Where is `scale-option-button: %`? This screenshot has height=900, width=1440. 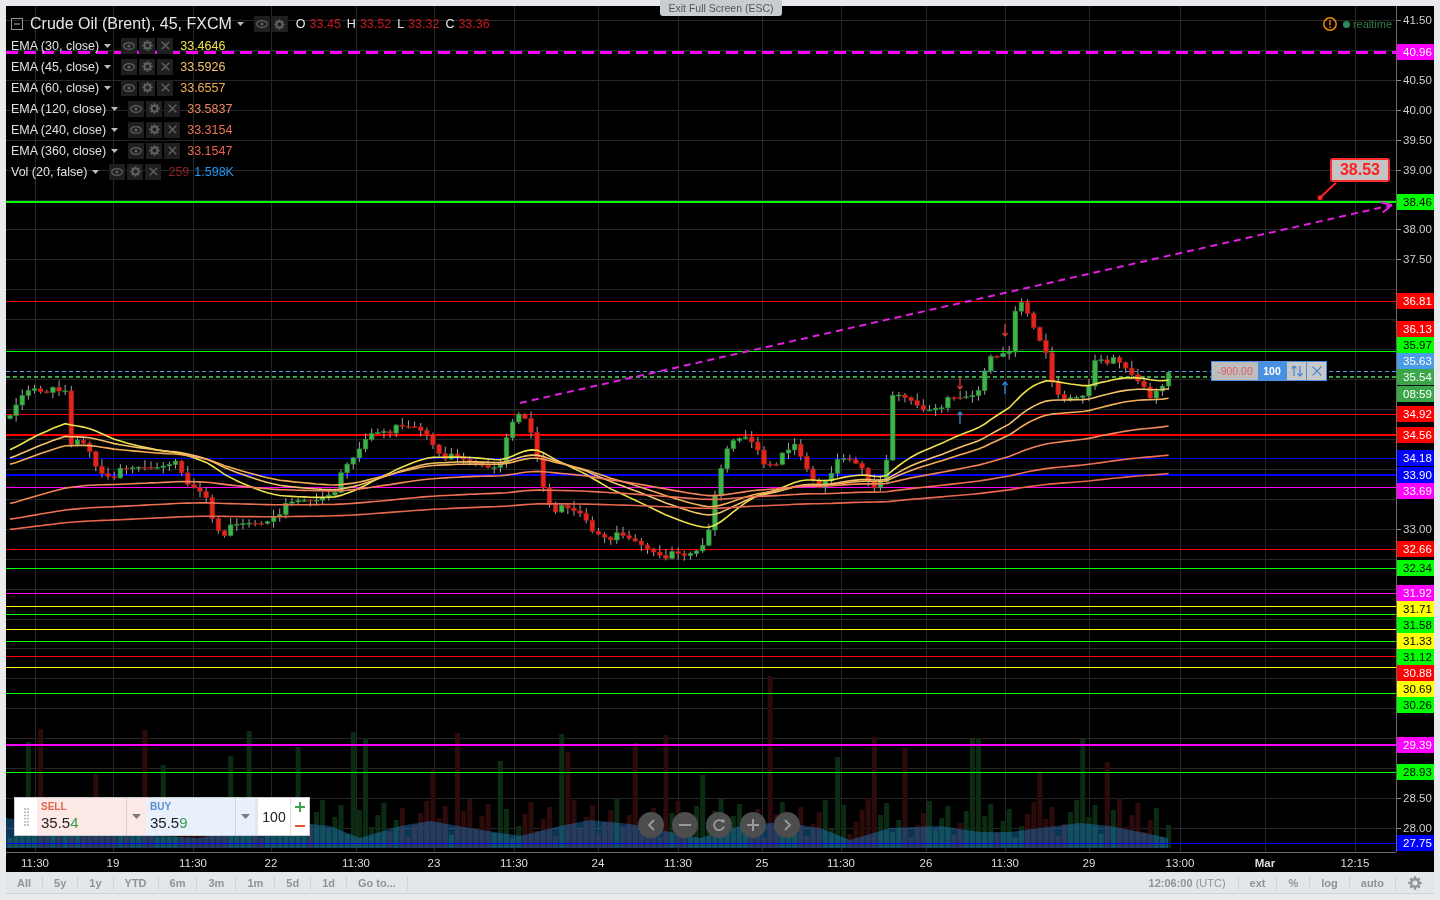 scale-option-button: % is located at coordinates (1294, 882).